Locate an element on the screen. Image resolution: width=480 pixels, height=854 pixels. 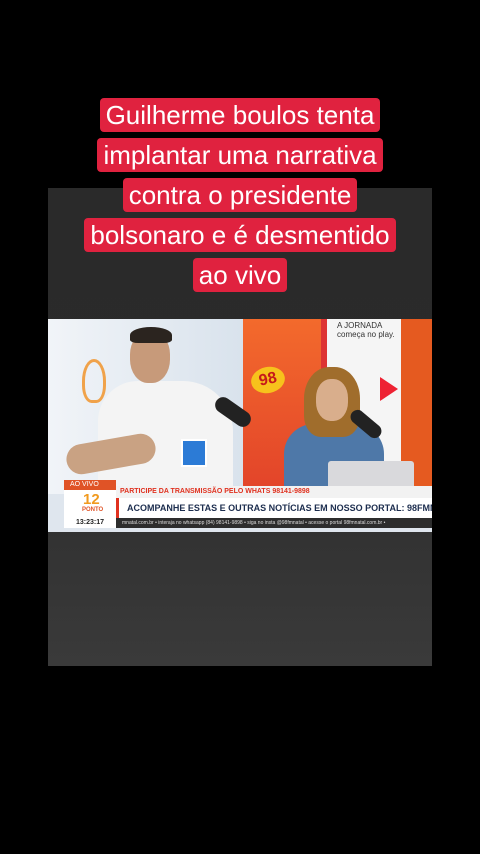
guest-hair is located at coordinates (151, 335).